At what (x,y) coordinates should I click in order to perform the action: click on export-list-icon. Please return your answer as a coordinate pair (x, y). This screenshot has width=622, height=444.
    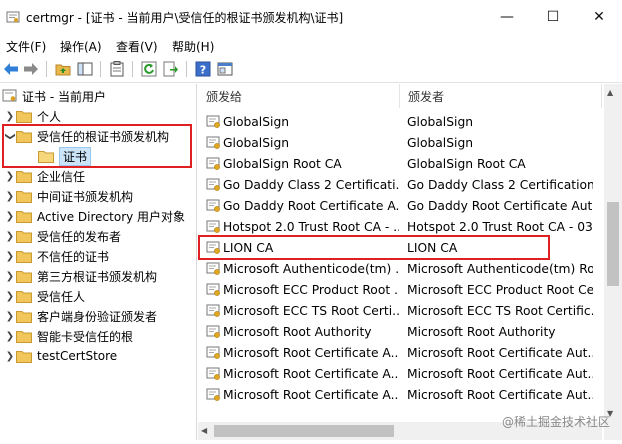
    Looking at the image, I should click on (171, 69).